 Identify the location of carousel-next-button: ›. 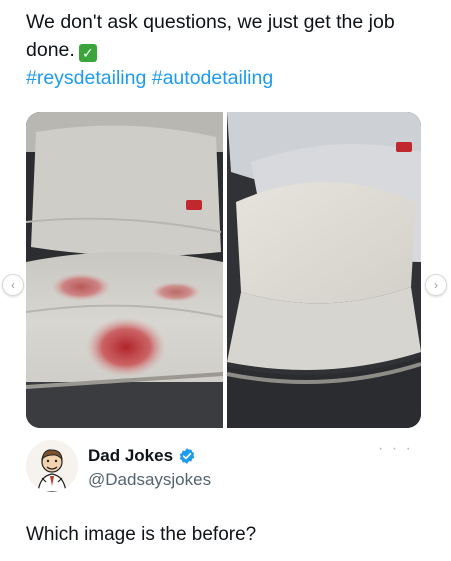
(436, 285).